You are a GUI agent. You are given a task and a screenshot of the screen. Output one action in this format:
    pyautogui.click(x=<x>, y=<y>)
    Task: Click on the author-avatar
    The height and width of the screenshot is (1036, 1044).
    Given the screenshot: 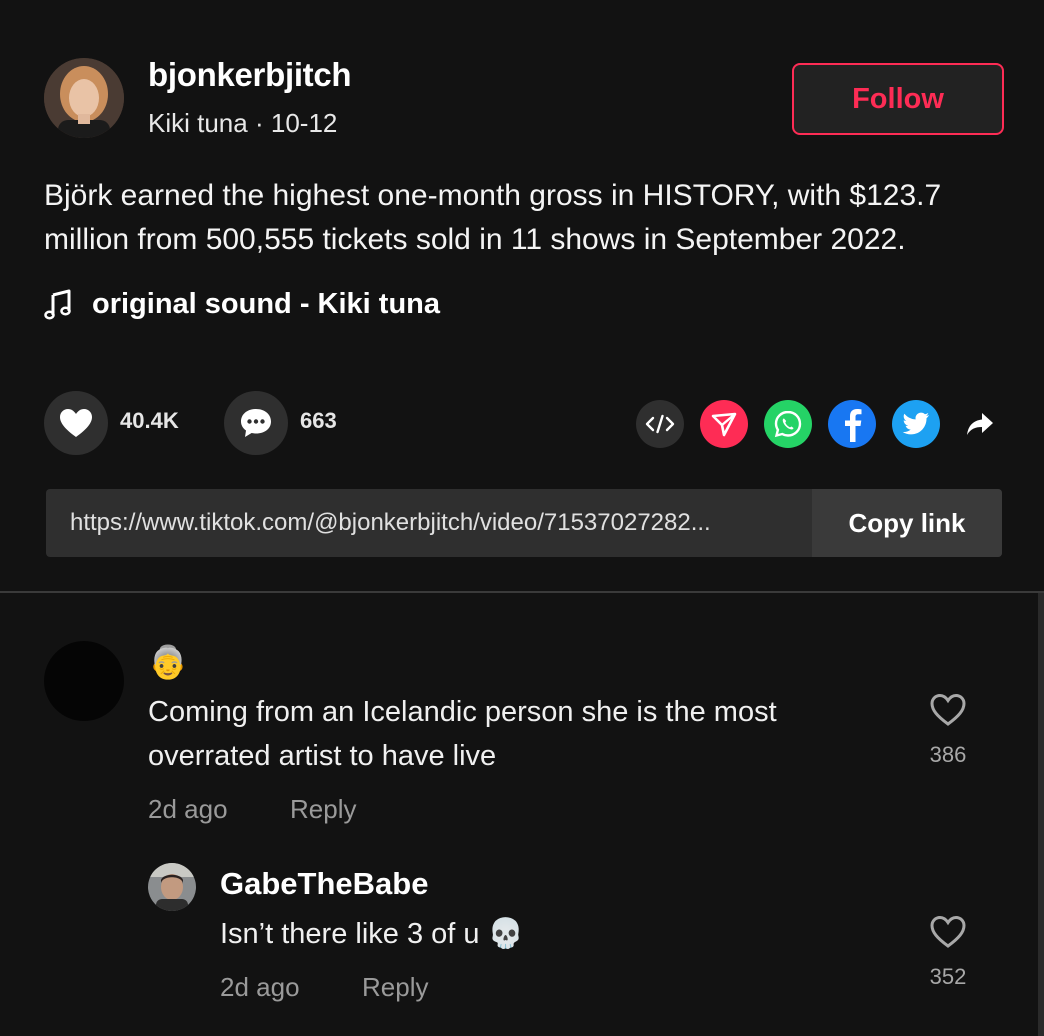 What is the action you would take?
    pyautogui.click(x=84, y=98)
    